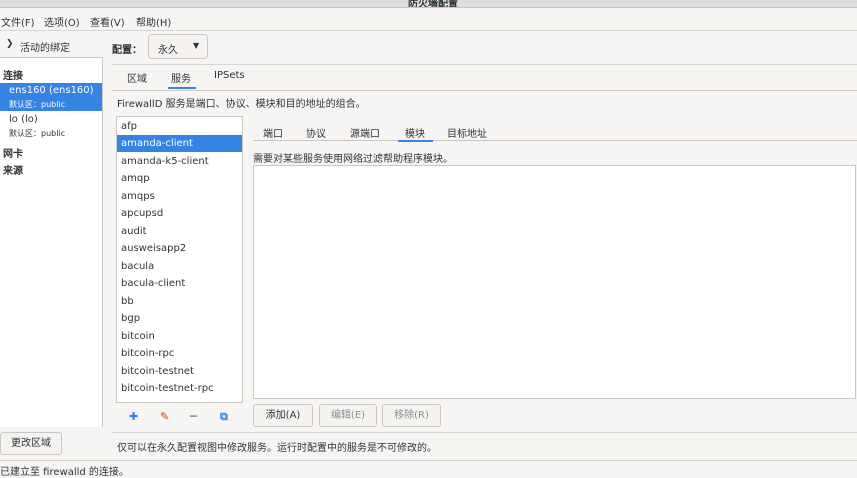 The width and height of the screenshot is (857, 478). I want to click on subtab-modules: 模块, so click(415, 132).